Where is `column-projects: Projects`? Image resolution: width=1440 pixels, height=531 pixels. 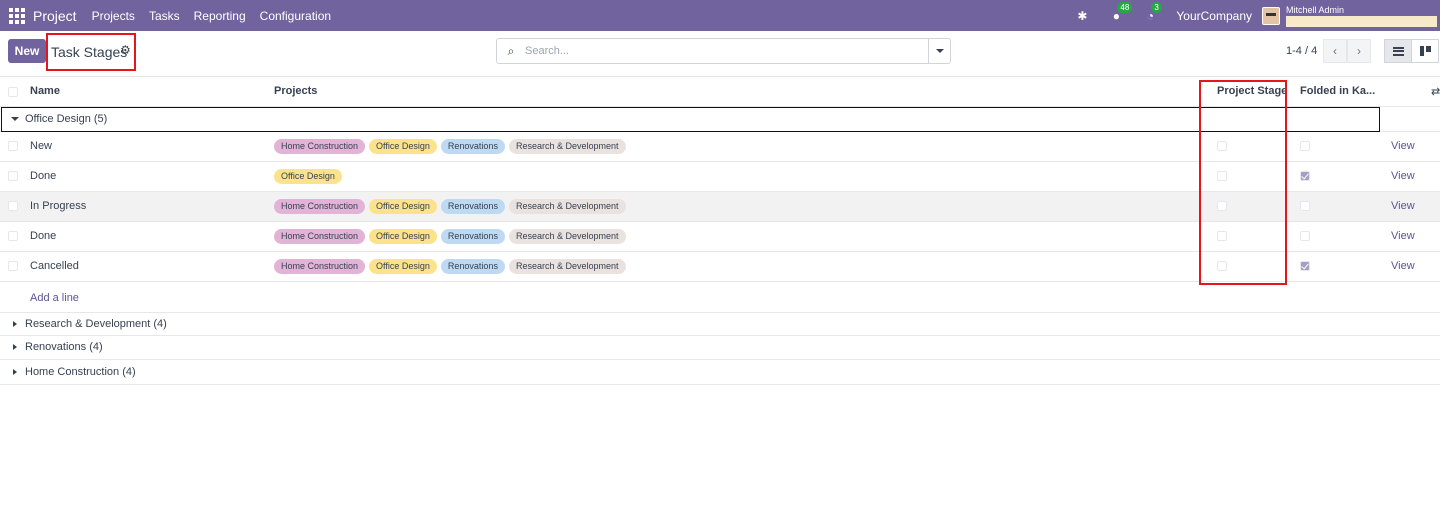 column-projects: Projects is located at coordinates (295, 91).